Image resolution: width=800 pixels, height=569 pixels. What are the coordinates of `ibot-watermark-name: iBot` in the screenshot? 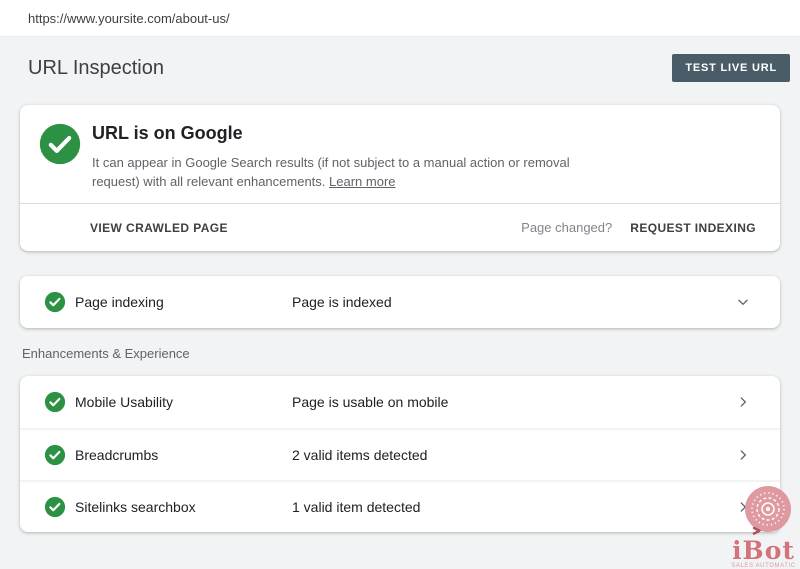 It's located at (763, 550).